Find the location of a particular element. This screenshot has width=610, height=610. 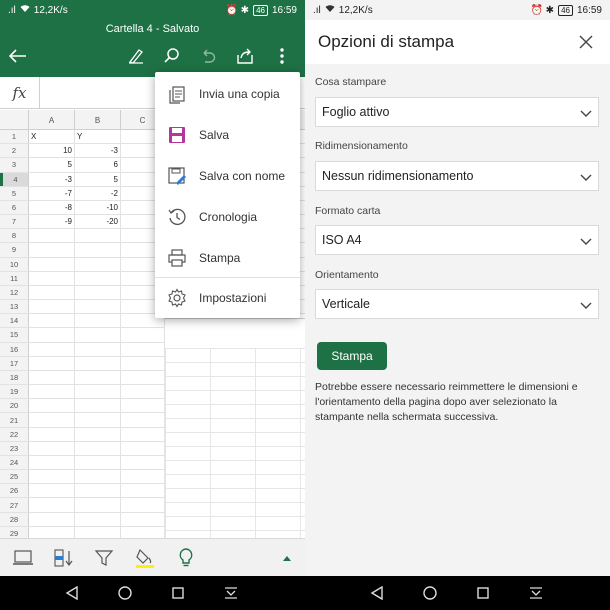

cell-a2: 10 is located at coordinates (52, 151).